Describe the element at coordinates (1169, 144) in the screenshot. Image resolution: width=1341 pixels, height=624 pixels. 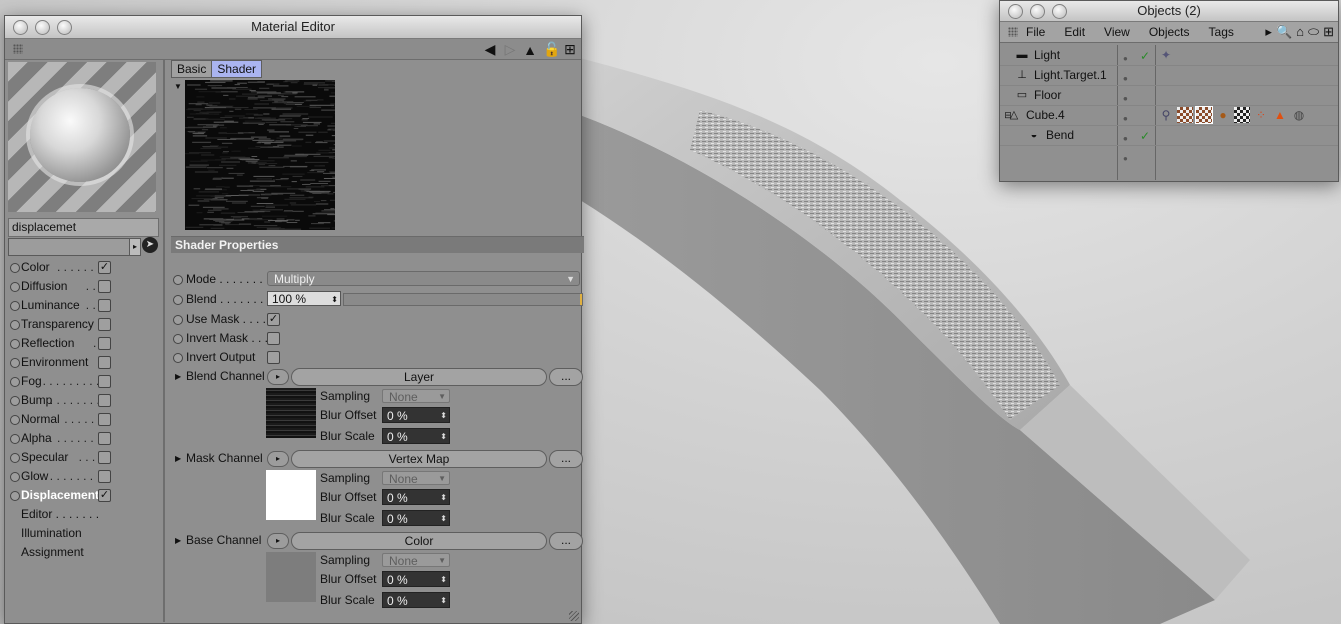
I see `object-row: ◒ Bend ● ● ✓` at that location.